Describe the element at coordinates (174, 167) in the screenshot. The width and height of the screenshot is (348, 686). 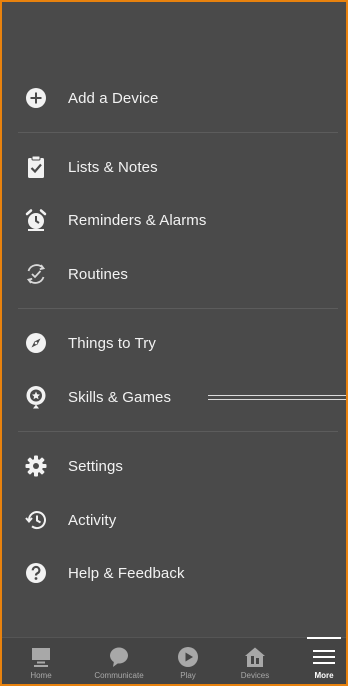
I see `menu-item-lists-notes: Lists & Notes` at that location.